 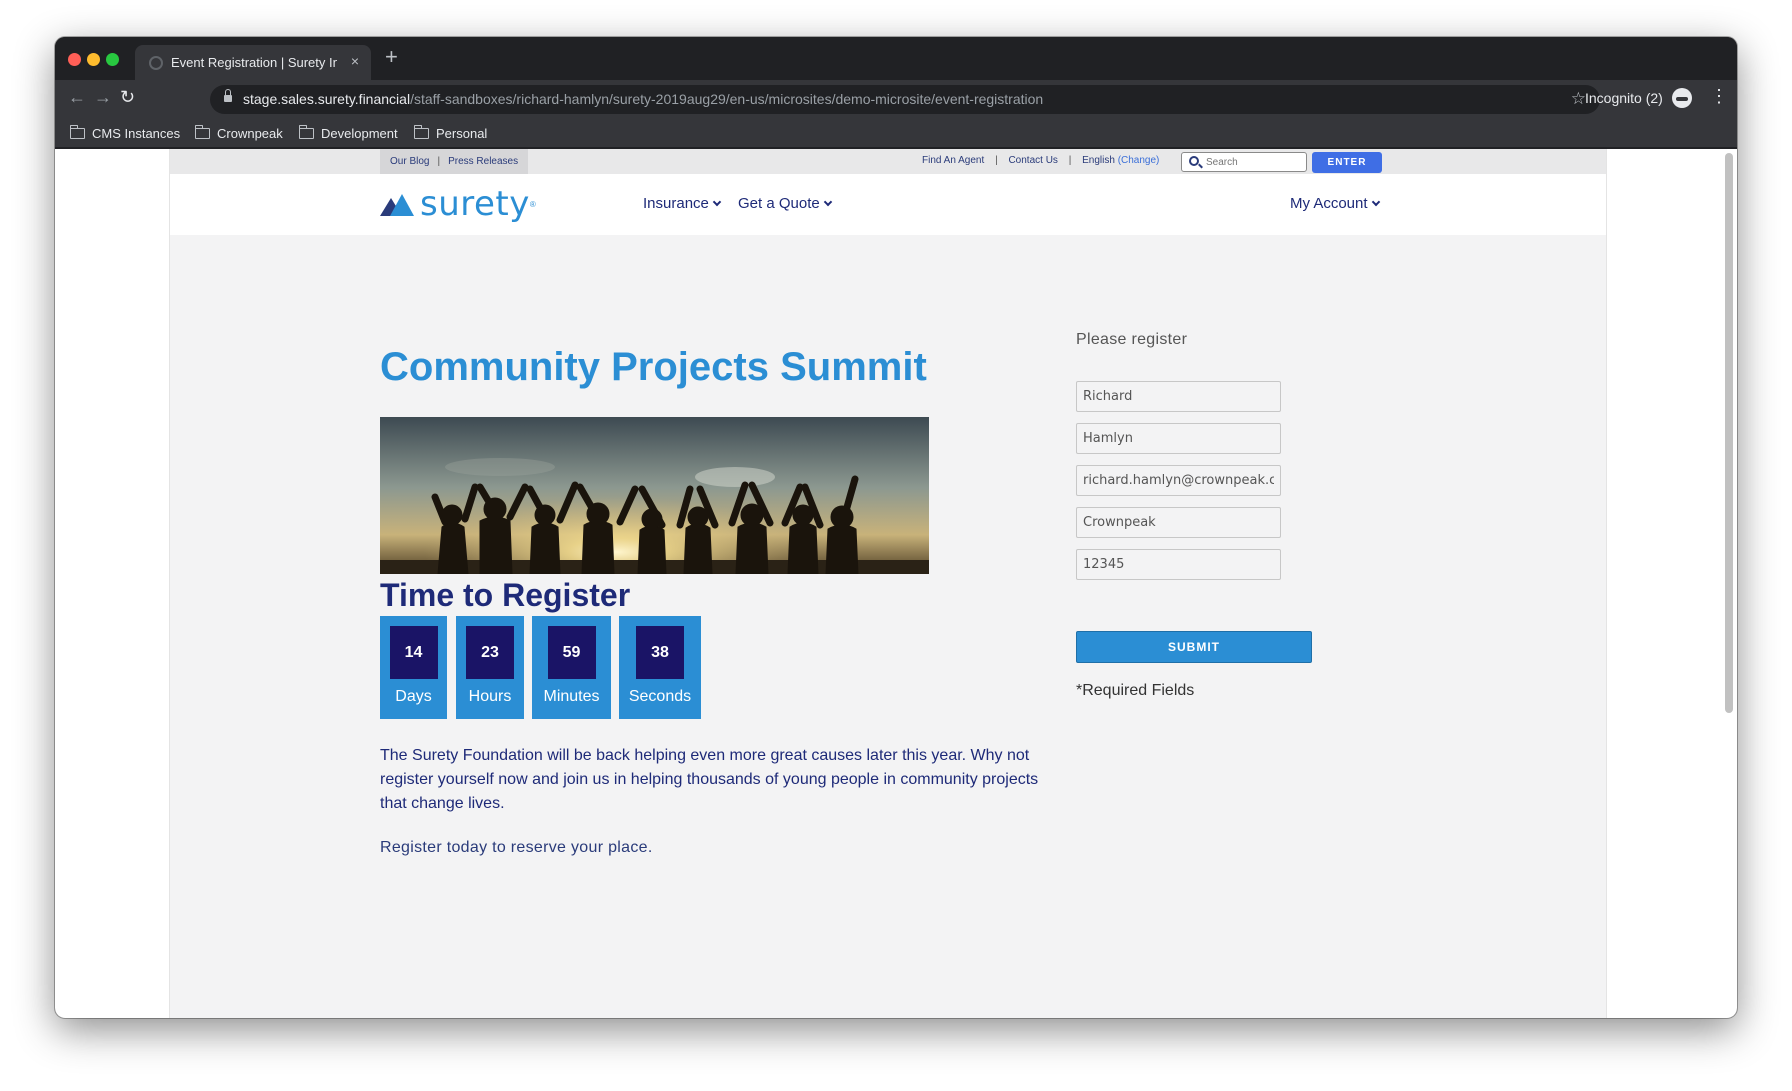 What do you see at coordinates (1719, 96) in the screenshot?
I see `more-menu-icon: ⋮` at bounding box center [1719, 96].